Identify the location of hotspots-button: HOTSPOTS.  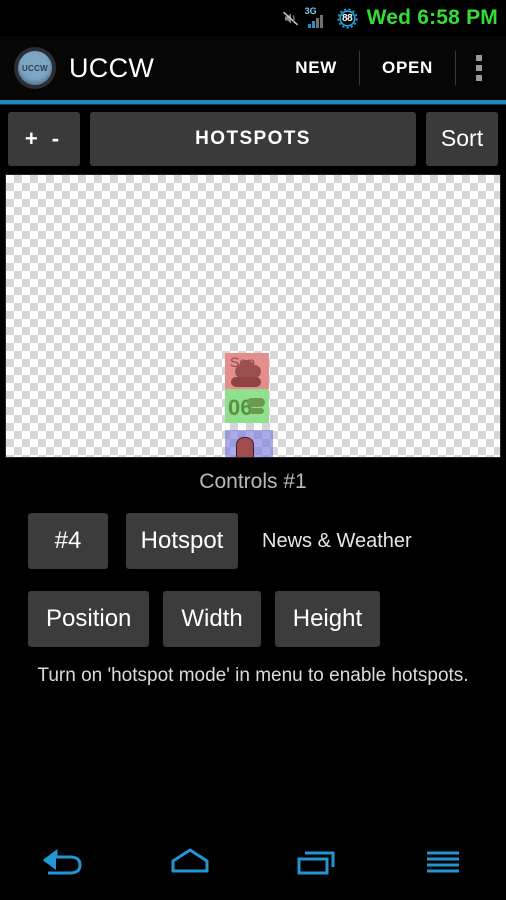
(253, 138).